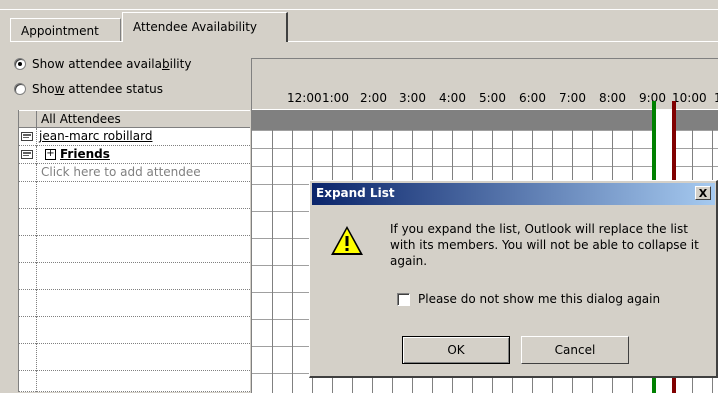  Describe the element at coordinates (20, 64) in the screenshot. I see `radio-button-checked` at that location.